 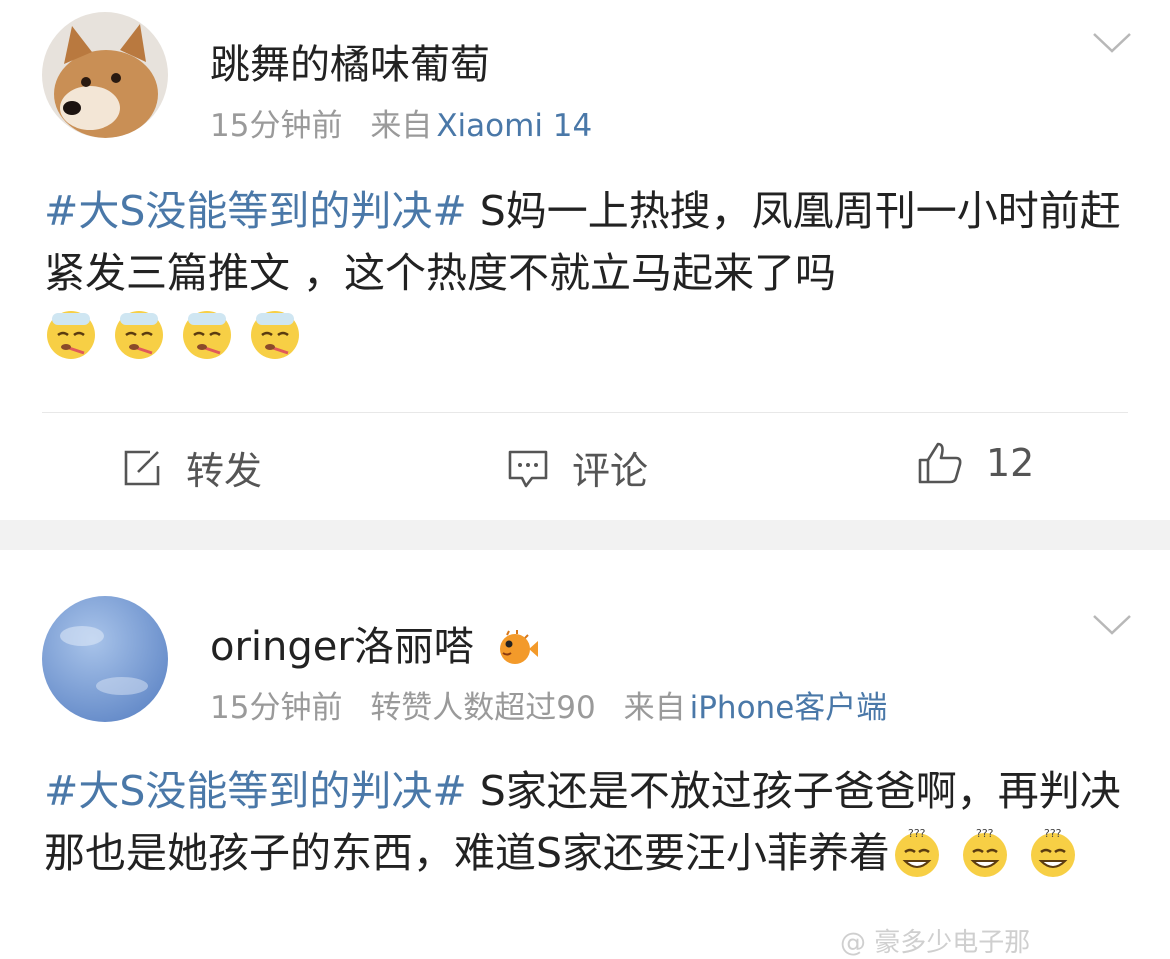 What do you see at coordinates (585, 412) in the screenshot?
I see `divider` at bounding box center [585, 412].